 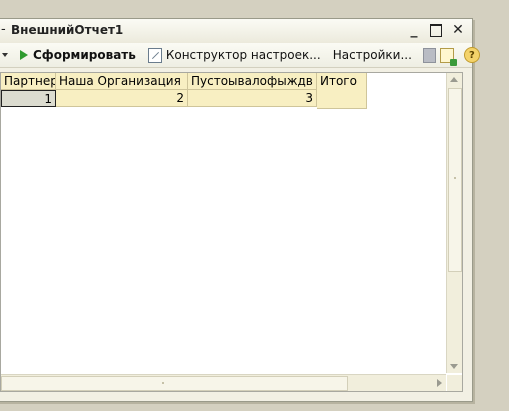 I want to click on maximize-icon, so click(x=436, y=30).